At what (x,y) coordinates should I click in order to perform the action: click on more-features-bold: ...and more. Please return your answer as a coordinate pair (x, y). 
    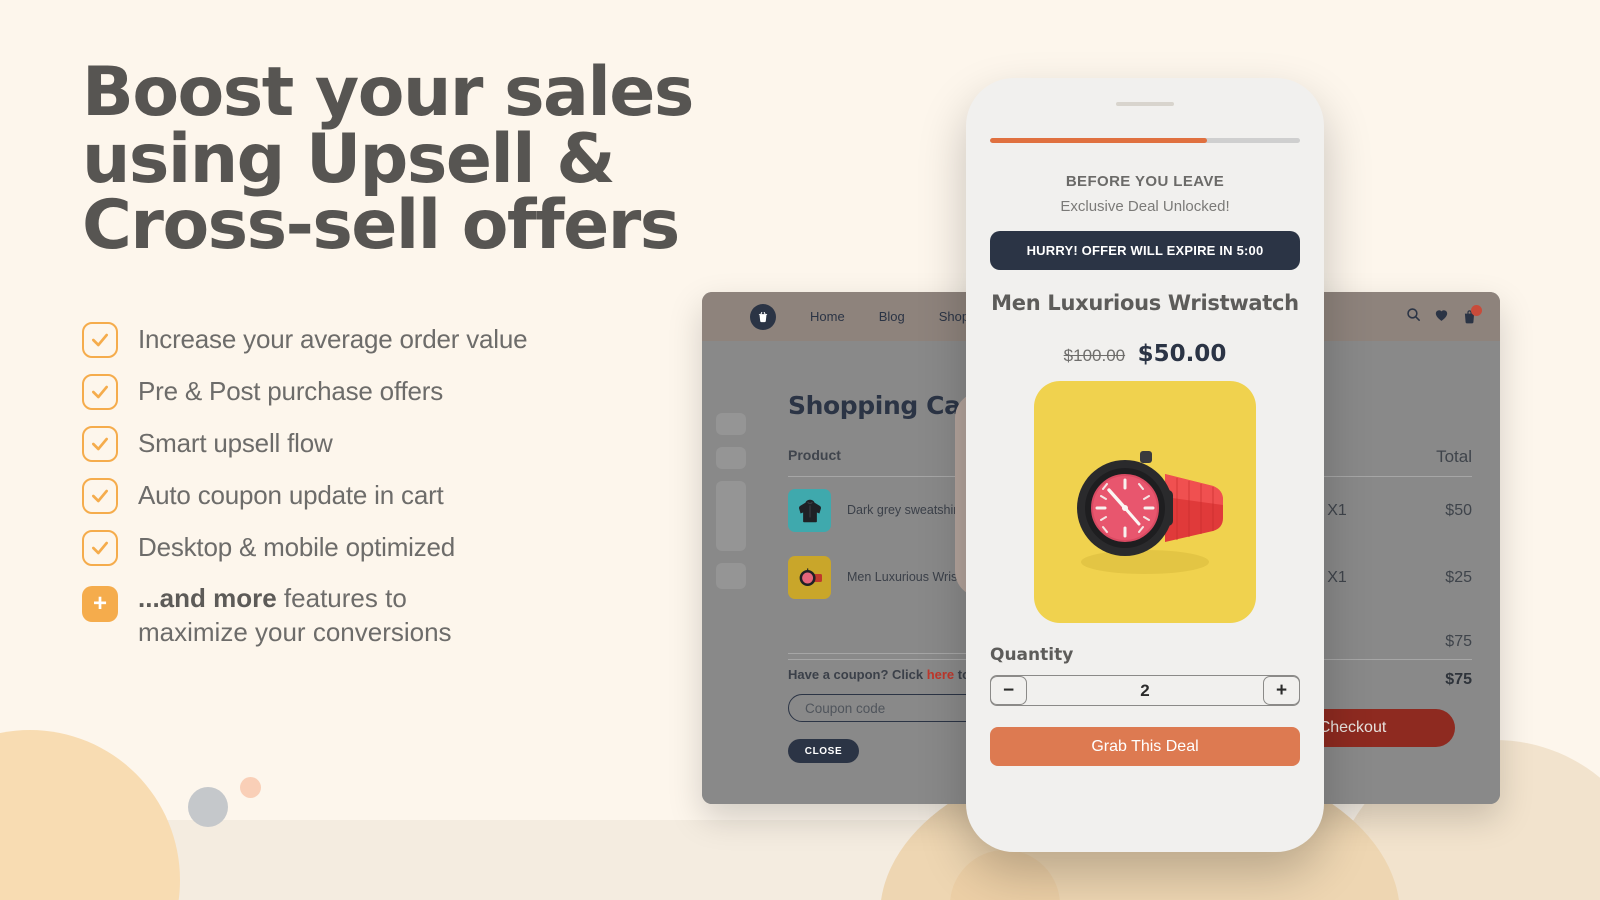
    Looking at the image, I should click on (207, 597).